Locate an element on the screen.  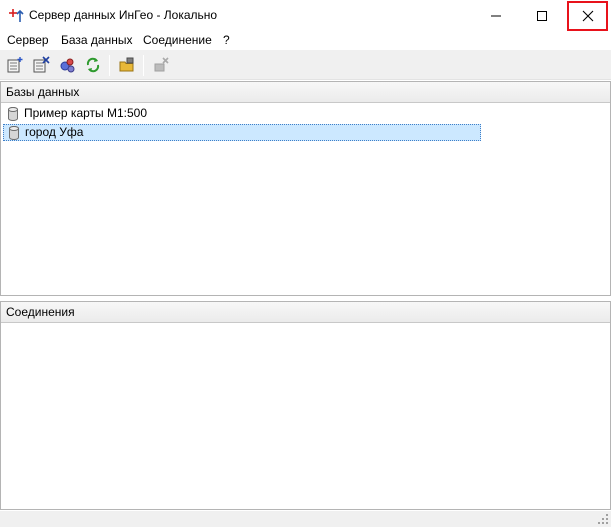
refresh-button is located at coordinates (93, 65).